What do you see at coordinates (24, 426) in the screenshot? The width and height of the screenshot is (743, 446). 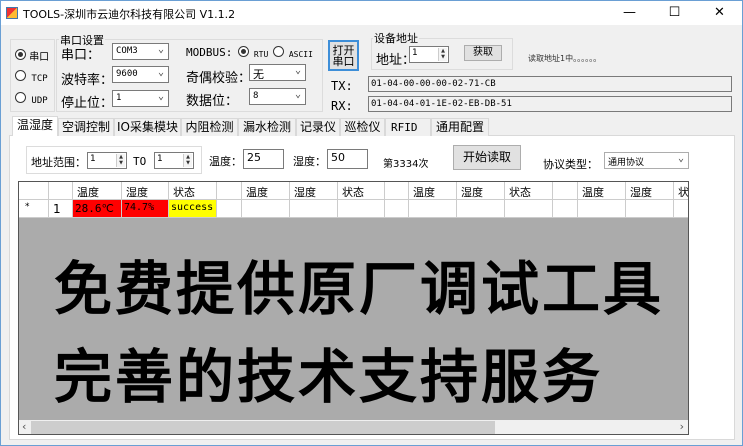 I see `scroll-left-icon: ‹` at bounding box center [24, 426].